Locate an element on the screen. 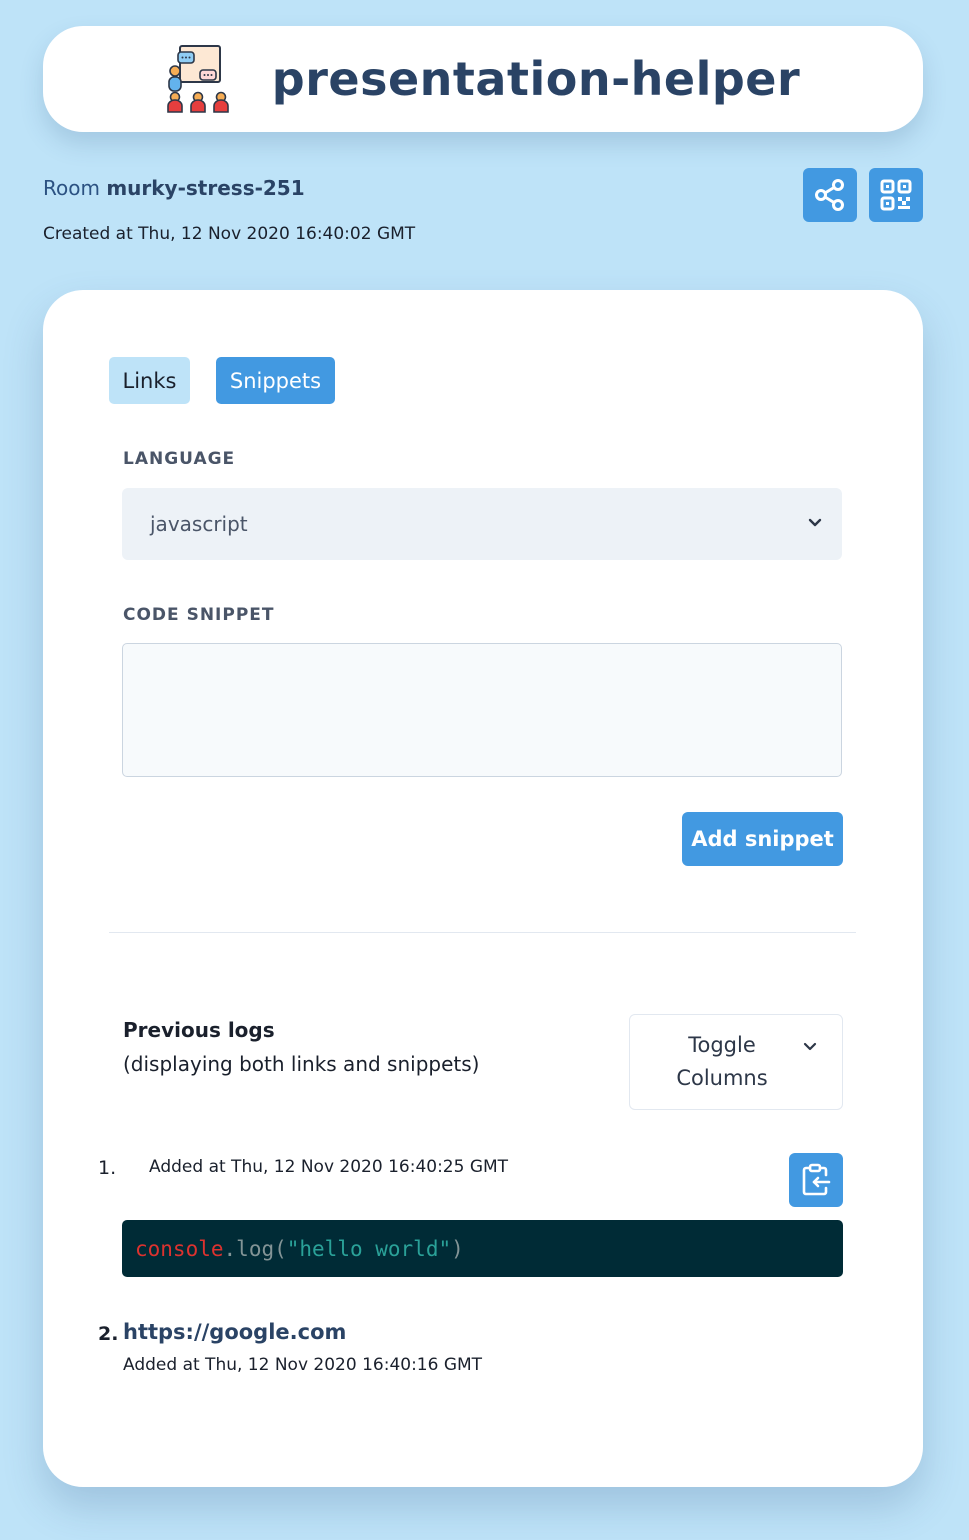 This screenshot has height=1540, width=969. code-token-close: ) is located at coordinates (457, 1248).